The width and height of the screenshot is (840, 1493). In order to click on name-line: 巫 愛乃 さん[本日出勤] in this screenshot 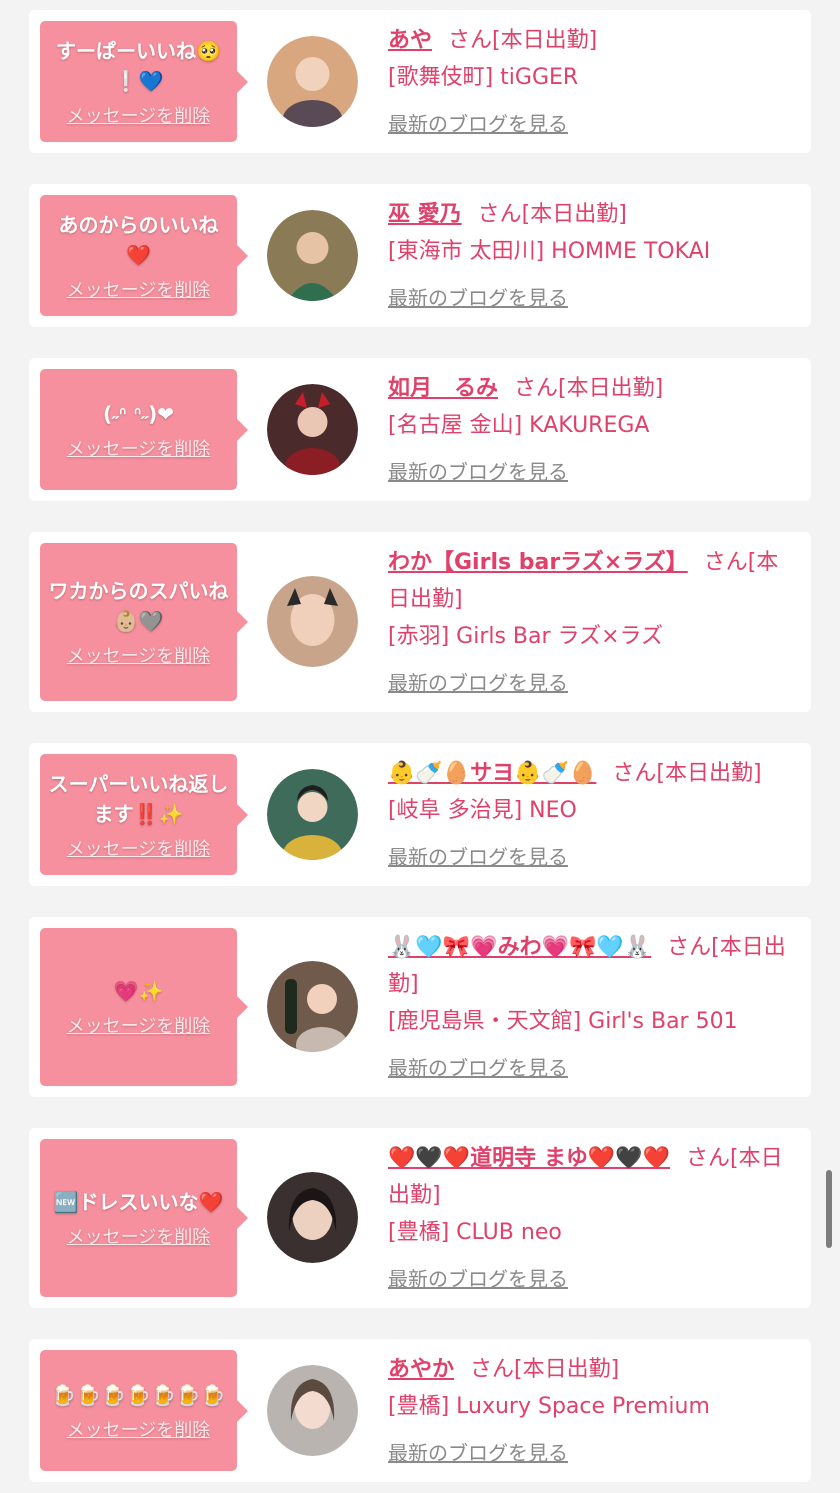, I will do `click(594, 214)`.